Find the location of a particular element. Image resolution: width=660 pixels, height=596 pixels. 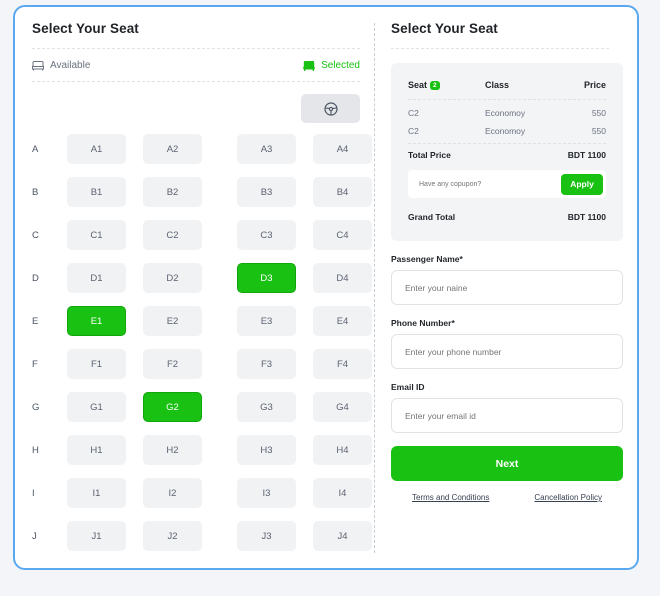

row-label: A is located at coordinates (35, 149).